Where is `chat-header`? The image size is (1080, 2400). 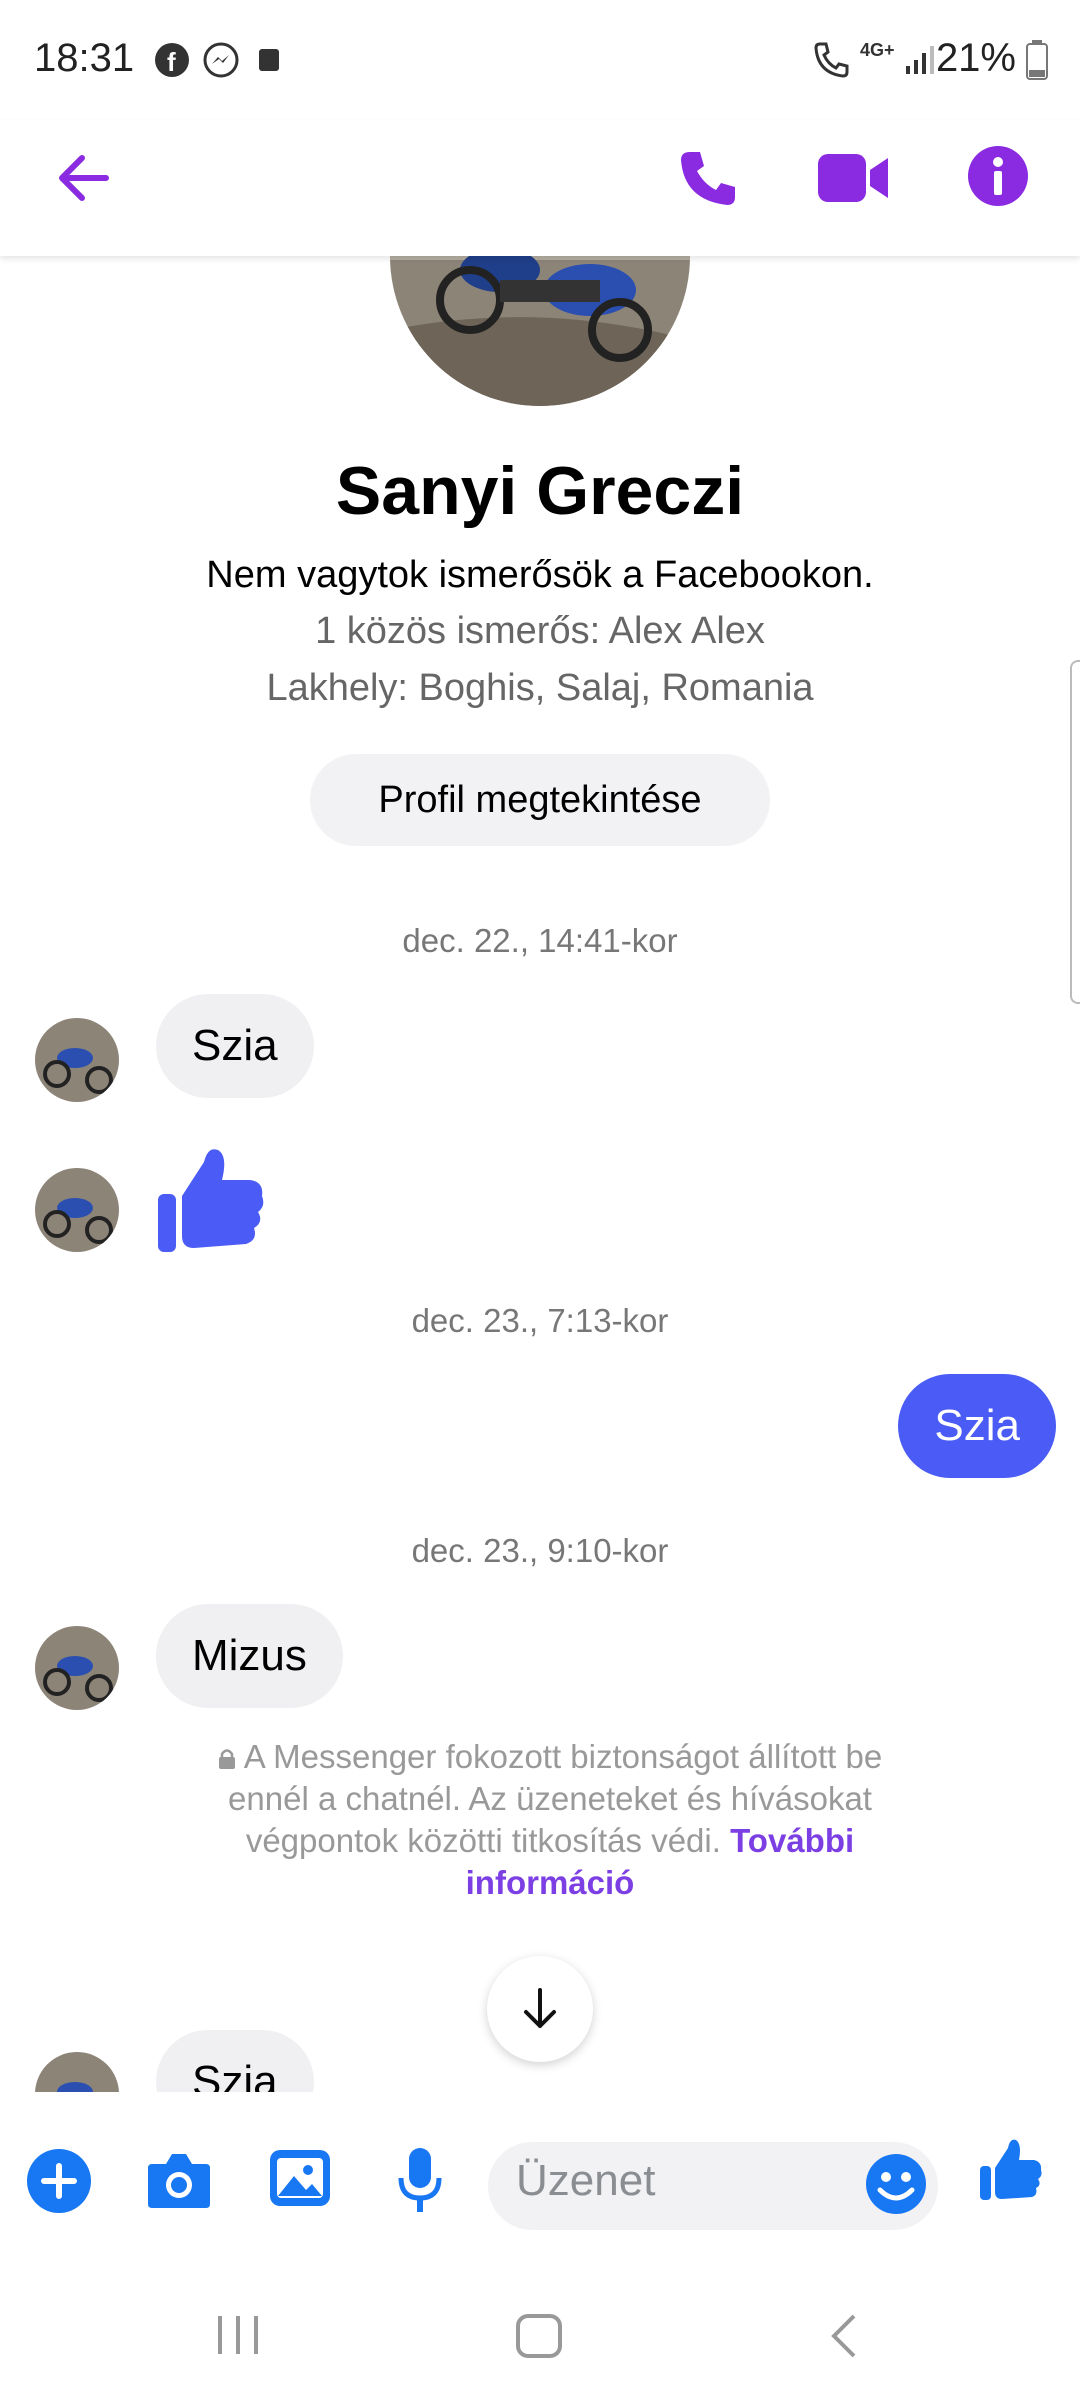 chat-header is located at coordinates (540, 188).